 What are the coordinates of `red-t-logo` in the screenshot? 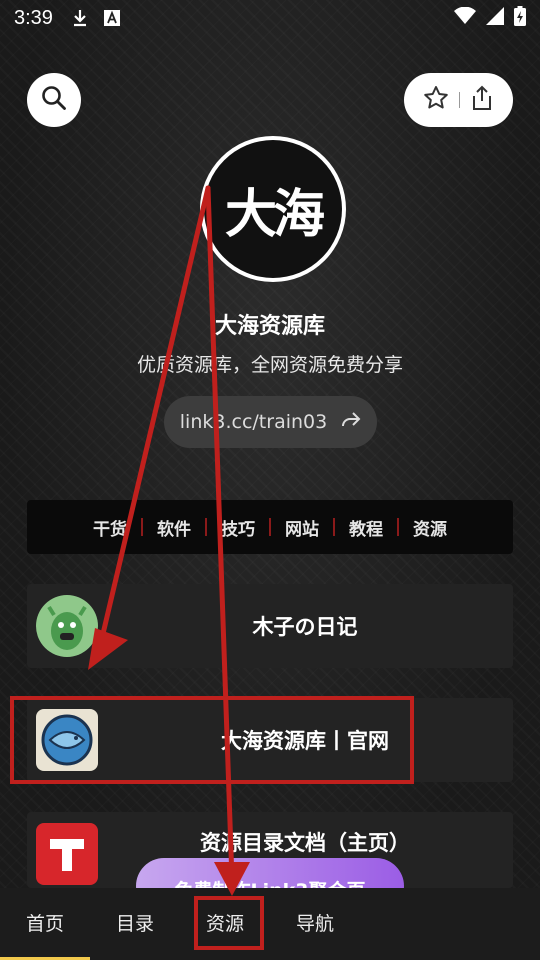 It's located at (67, 854).